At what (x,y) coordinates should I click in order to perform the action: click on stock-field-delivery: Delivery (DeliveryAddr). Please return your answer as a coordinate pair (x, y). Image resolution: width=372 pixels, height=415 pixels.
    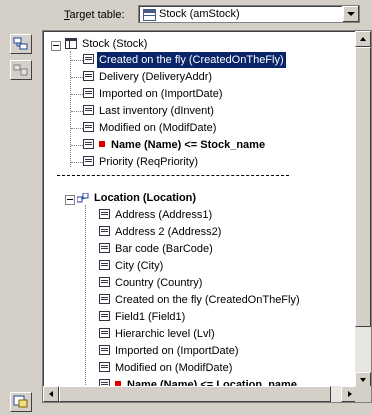
    Looking at the image, I should click on (141, 77).